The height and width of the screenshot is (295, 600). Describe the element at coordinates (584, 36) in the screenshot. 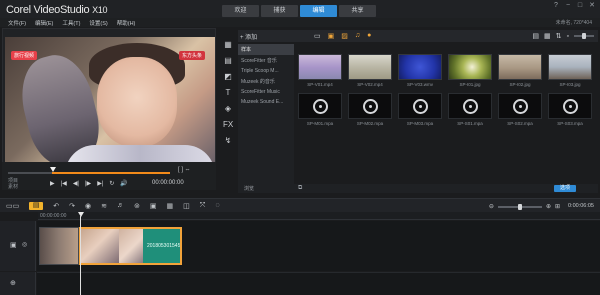

I see `thumbnail-size-slider` at that location.